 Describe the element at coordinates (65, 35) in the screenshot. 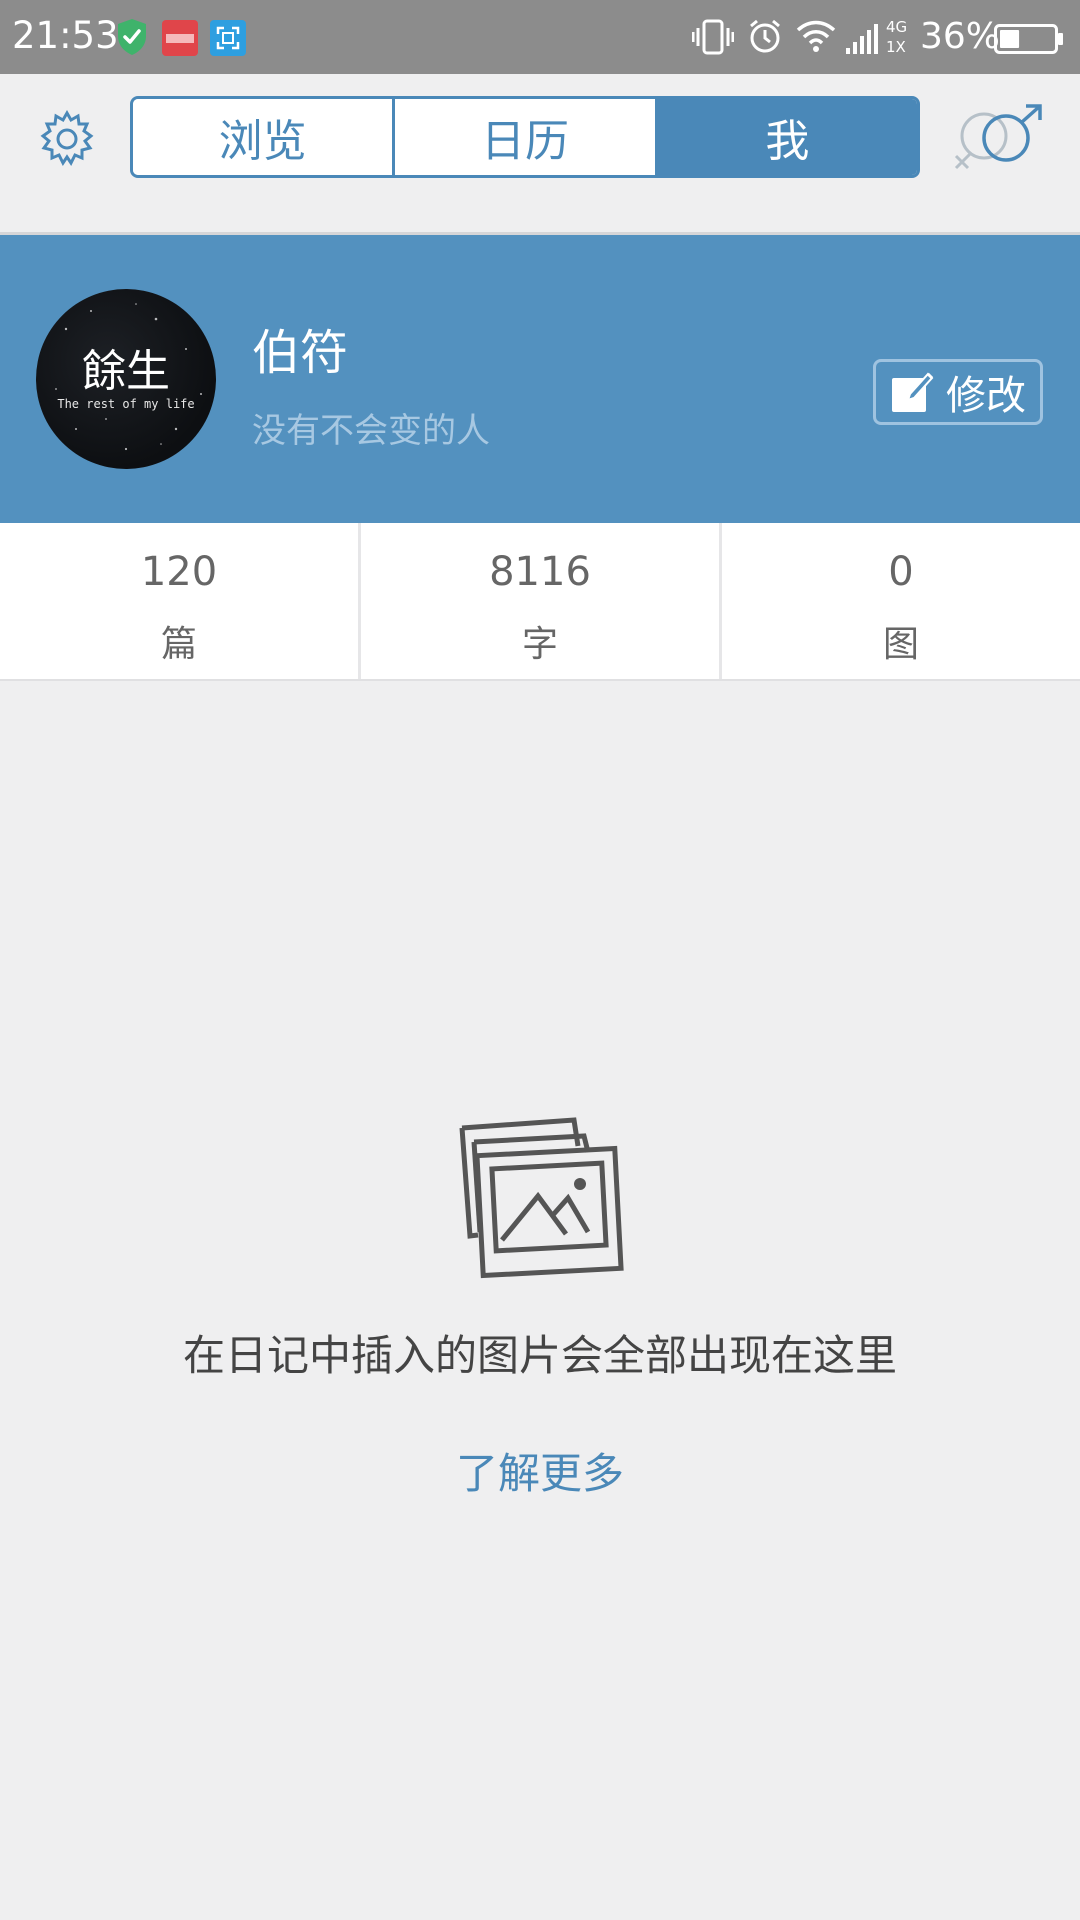

I see `status-time: 21:53` at that location.